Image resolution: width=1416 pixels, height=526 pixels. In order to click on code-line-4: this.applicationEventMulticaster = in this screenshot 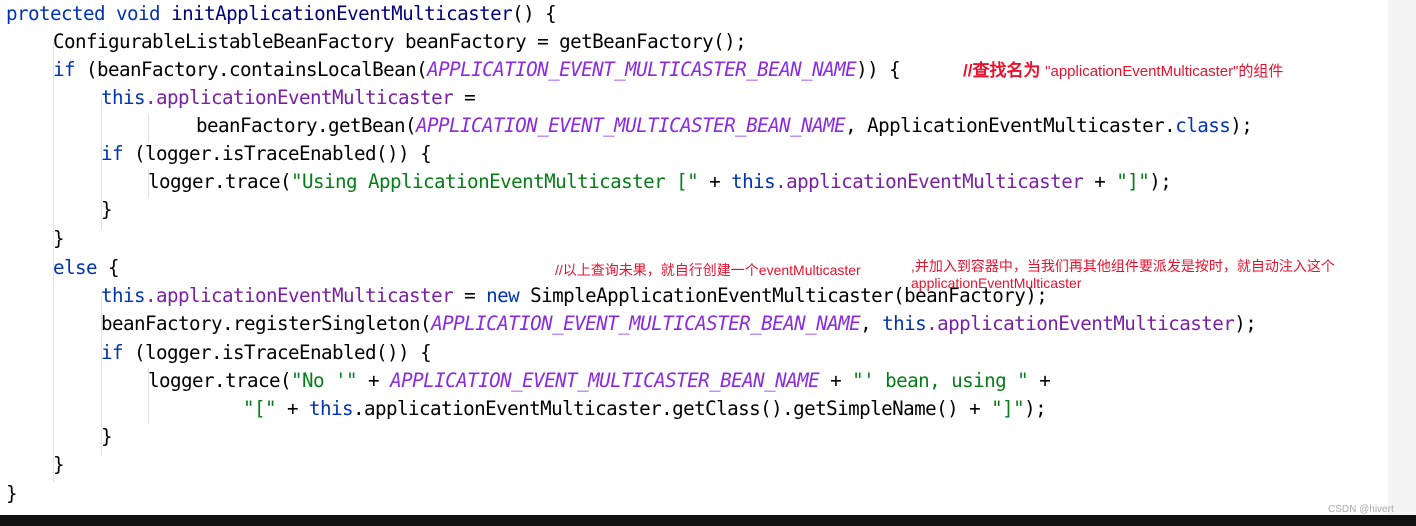, I will do `click(288, 98)`.